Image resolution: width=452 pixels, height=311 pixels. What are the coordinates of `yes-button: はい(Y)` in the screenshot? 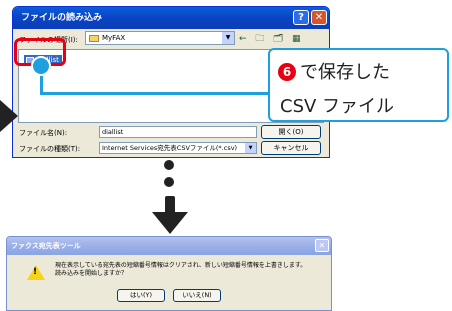 It's located at (141, 295).